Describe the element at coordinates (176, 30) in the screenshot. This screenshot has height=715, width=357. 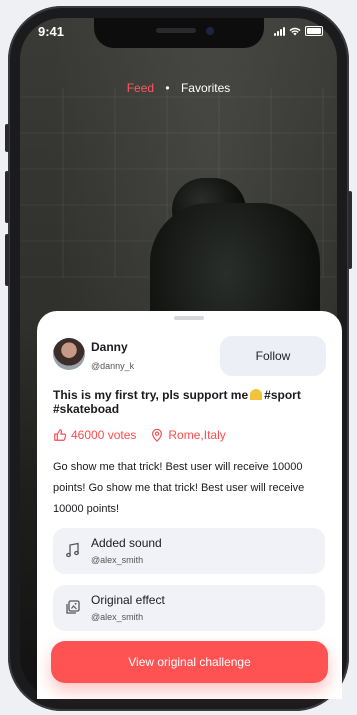
I see `speaker` at that location.